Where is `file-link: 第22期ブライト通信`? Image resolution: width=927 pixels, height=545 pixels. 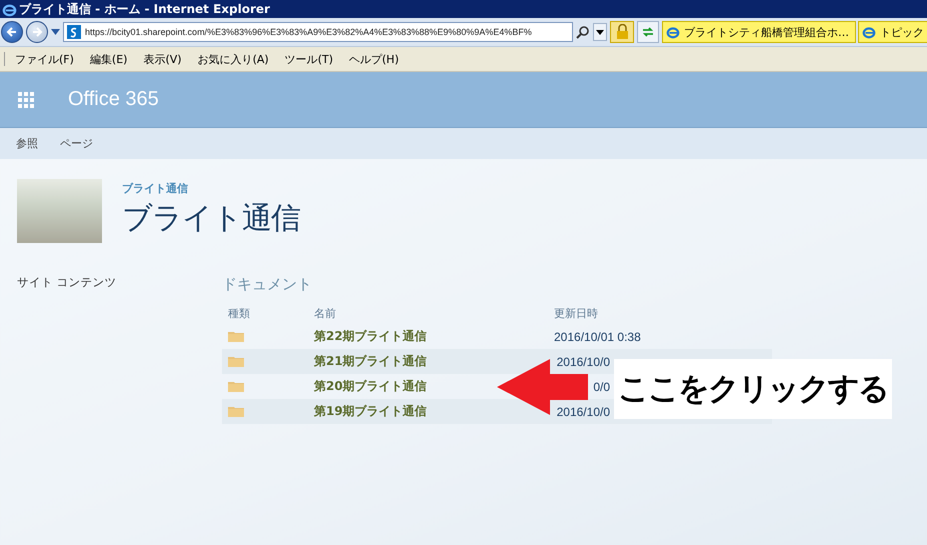 file-link: 第22期ブライト通信 is located at coordinates (370, 336).